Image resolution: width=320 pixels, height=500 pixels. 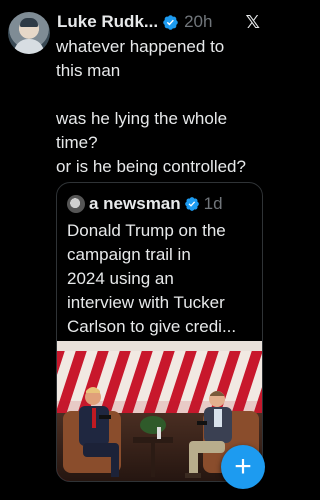 I want to click on post-text-line: time?, so click(x=77, y=142).